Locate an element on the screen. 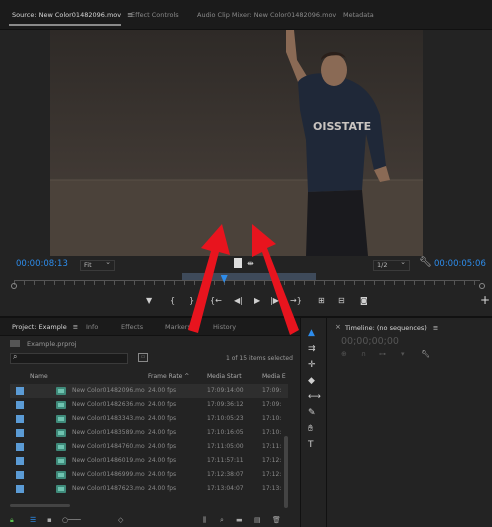 The width and height of the screenshot is (492, 527). slip-tool-icon: ⟷ is located at coordinates (314, 397).